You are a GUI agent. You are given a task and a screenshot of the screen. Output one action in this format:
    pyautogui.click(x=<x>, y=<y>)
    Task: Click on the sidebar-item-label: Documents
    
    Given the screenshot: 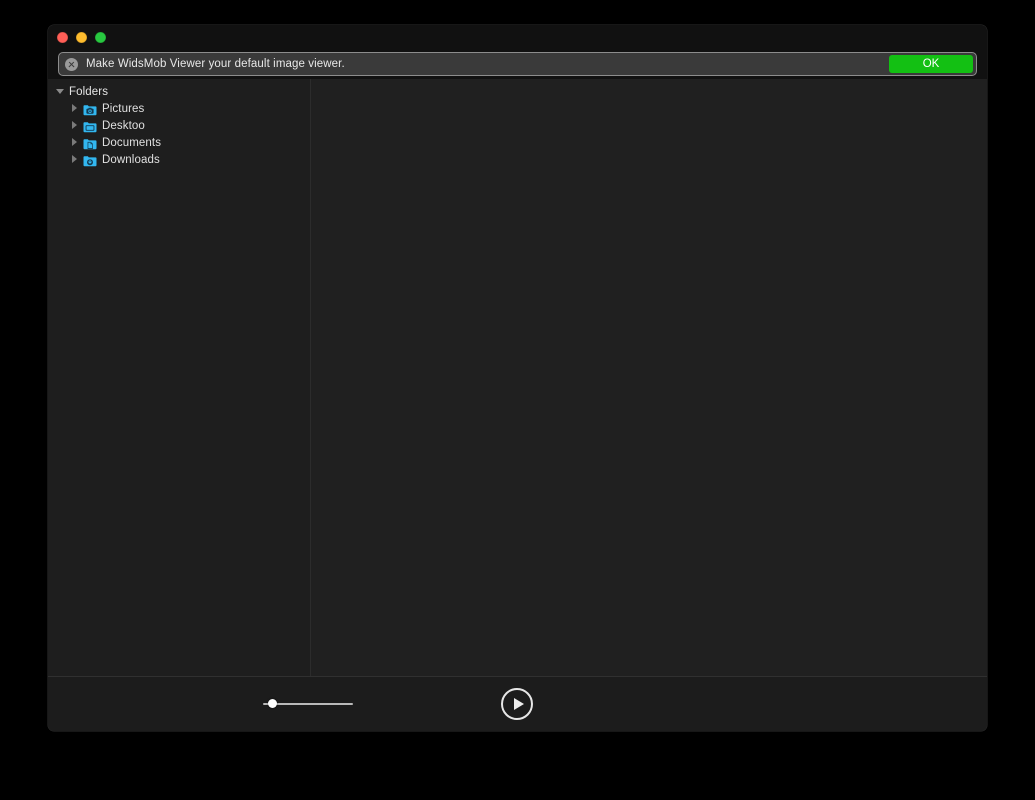 What is the action you would take?
    pyautogui.click(x=132, y=142)
    